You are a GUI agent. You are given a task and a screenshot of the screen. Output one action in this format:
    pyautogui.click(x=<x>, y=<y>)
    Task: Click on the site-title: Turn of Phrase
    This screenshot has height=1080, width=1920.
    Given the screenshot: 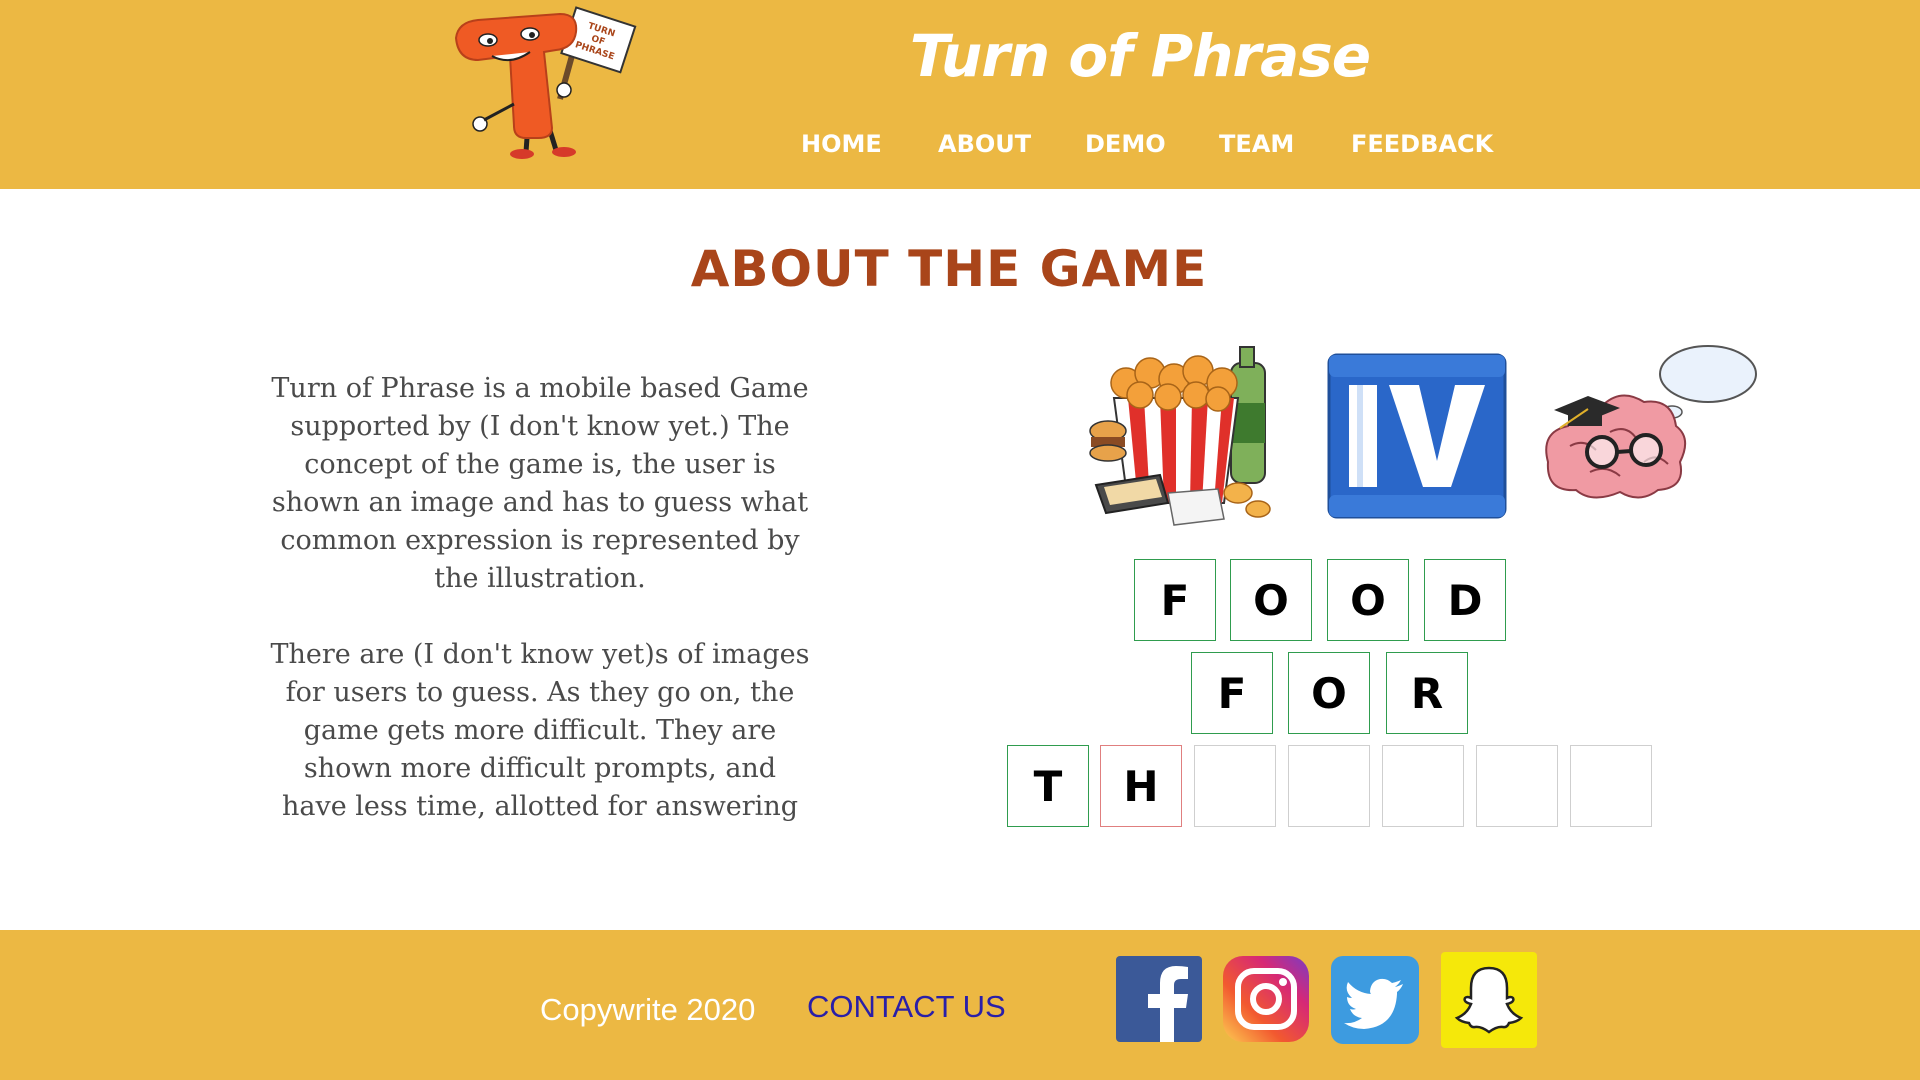 What is the action you would take?
    pyautogui.click(x=1140, y=56)
    